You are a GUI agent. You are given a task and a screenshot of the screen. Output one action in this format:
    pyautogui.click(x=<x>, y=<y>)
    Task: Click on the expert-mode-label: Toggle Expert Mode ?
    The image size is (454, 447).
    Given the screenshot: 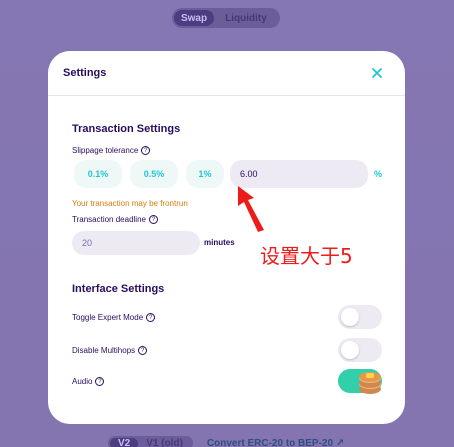 What is the action you would take?
    pyautogui.click(x=114, y=317)
    